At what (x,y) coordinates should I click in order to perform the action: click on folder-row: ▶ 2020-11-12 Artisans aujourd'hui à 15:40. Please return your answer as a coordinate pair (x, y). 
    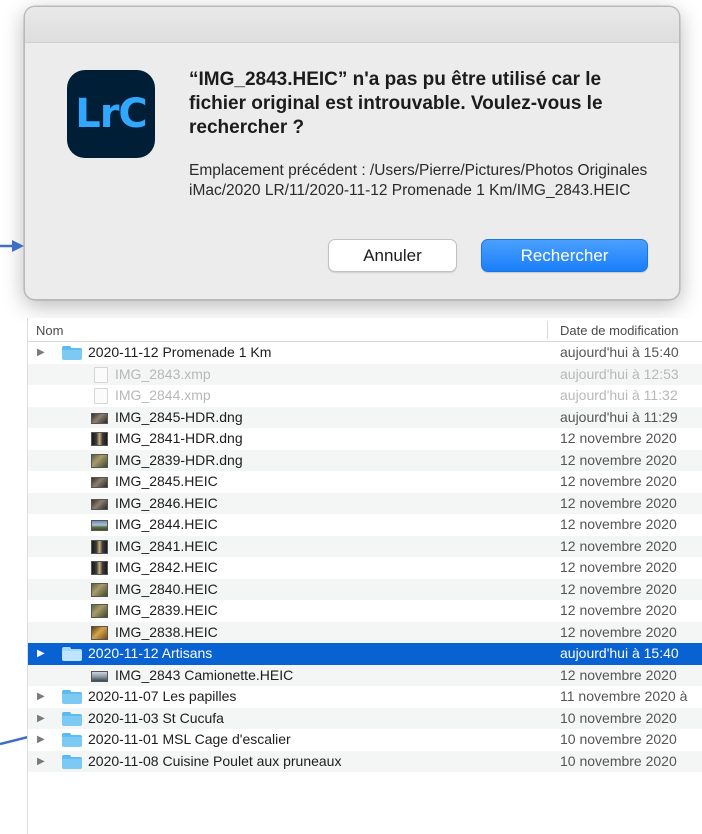
    Looking at the image, I should click on (365, 654).